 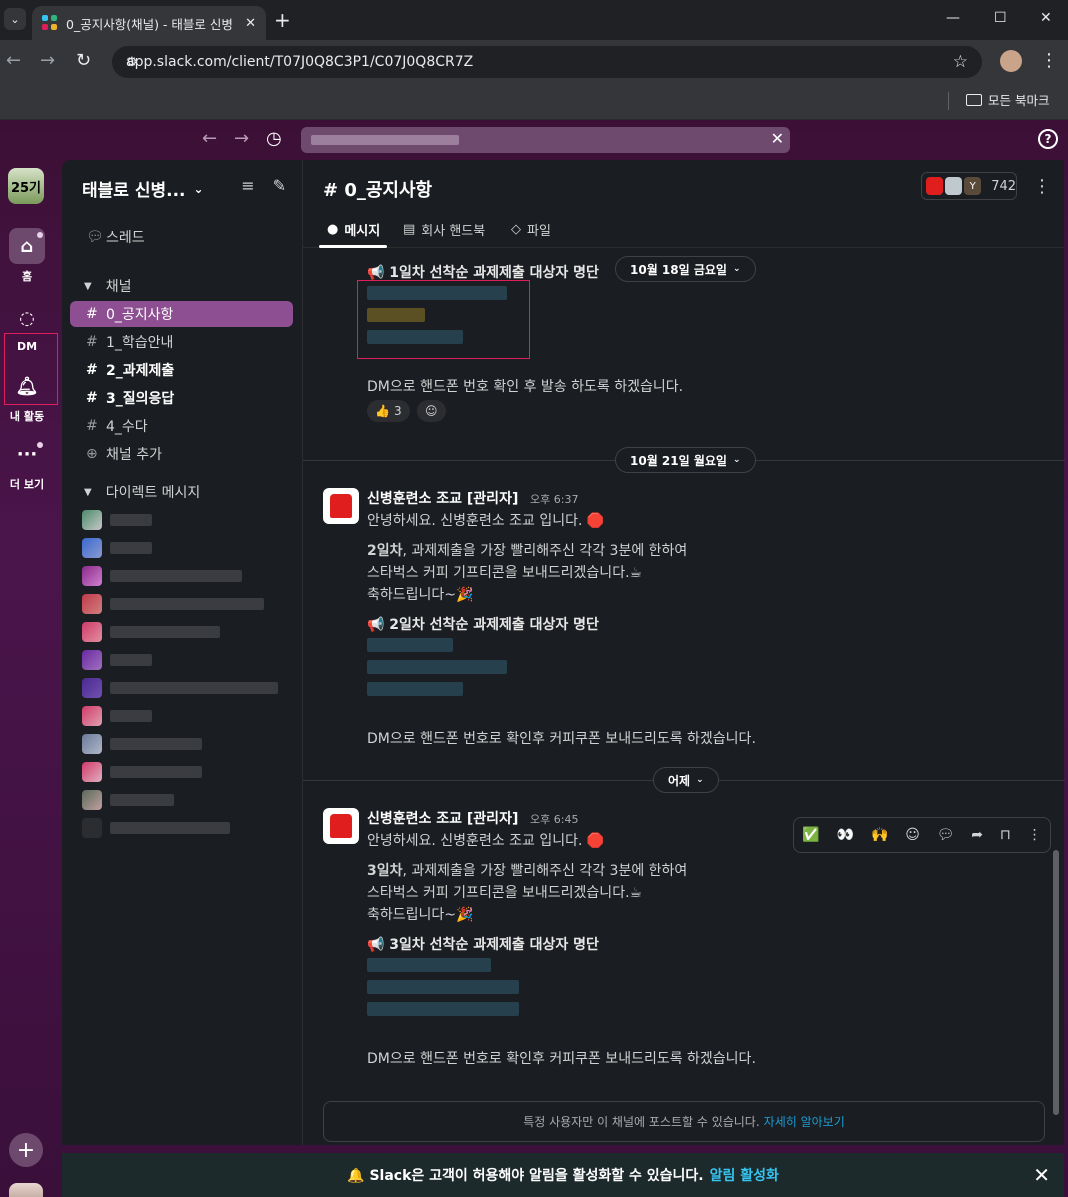 What do you see at coordinates (554, 499) in the screenshot?
I see `message-time: 오후 6:37` at bounding box center [554, 499].